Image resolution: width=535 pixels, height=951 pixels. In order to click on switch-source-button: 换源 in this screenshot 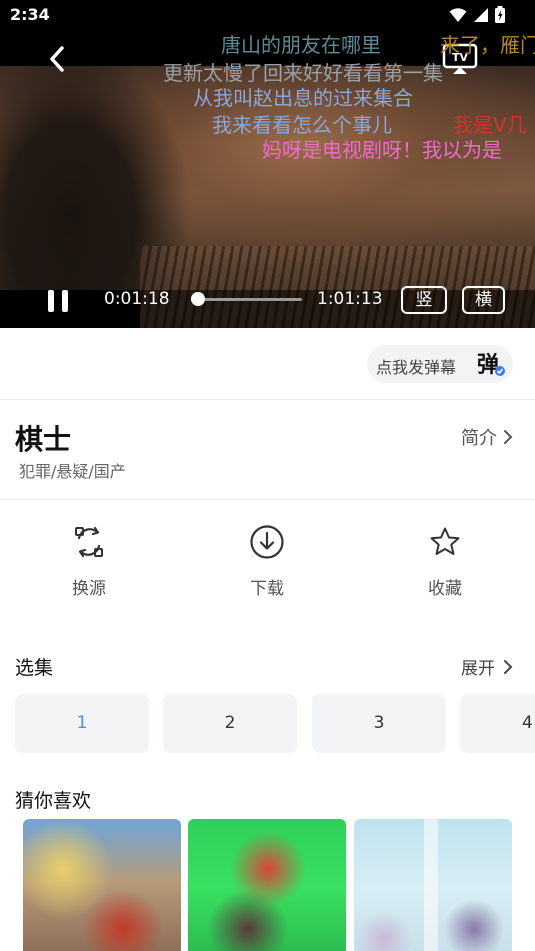, I will do `click(89, 561)`.